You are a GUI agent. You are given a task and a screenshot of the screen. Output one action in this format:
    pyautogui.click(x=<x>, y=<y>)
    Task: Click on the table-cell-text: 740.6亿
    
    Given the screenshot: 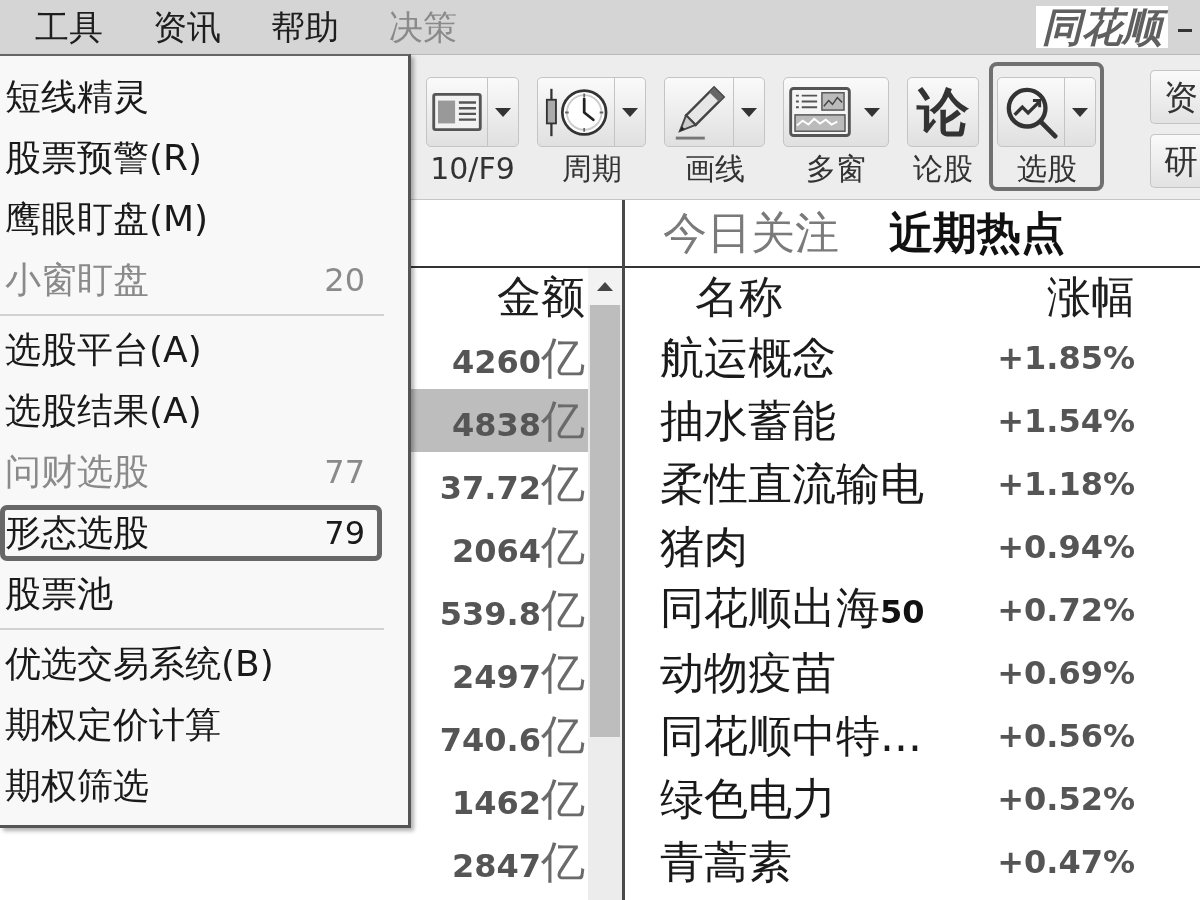 What is the action you would take?
    pyautogui.click(x=512, y=736)
    